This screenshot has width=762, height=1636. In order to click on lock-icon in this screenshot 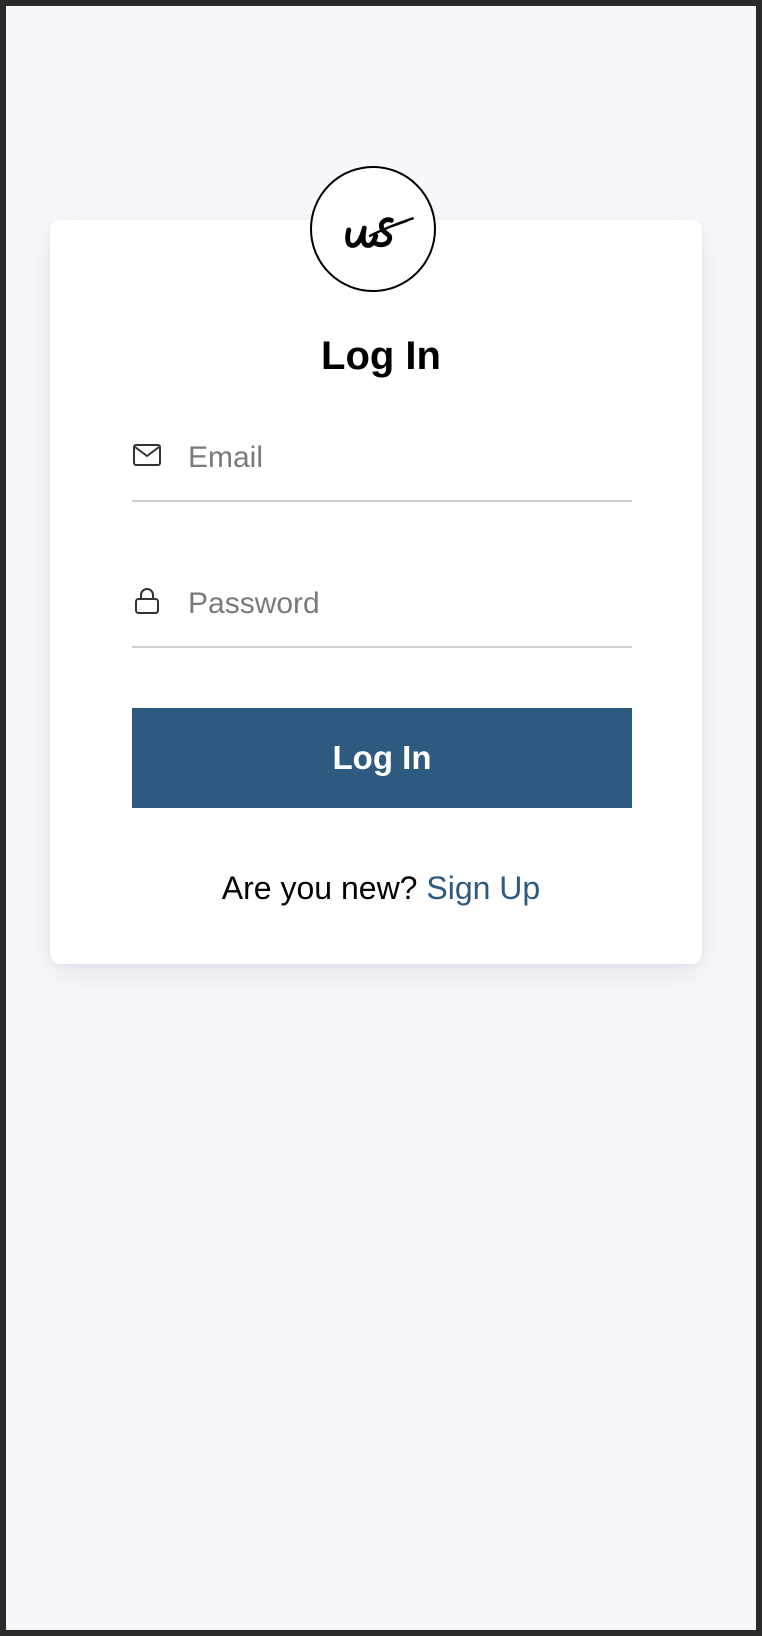, I will do `click(147, 601)`.